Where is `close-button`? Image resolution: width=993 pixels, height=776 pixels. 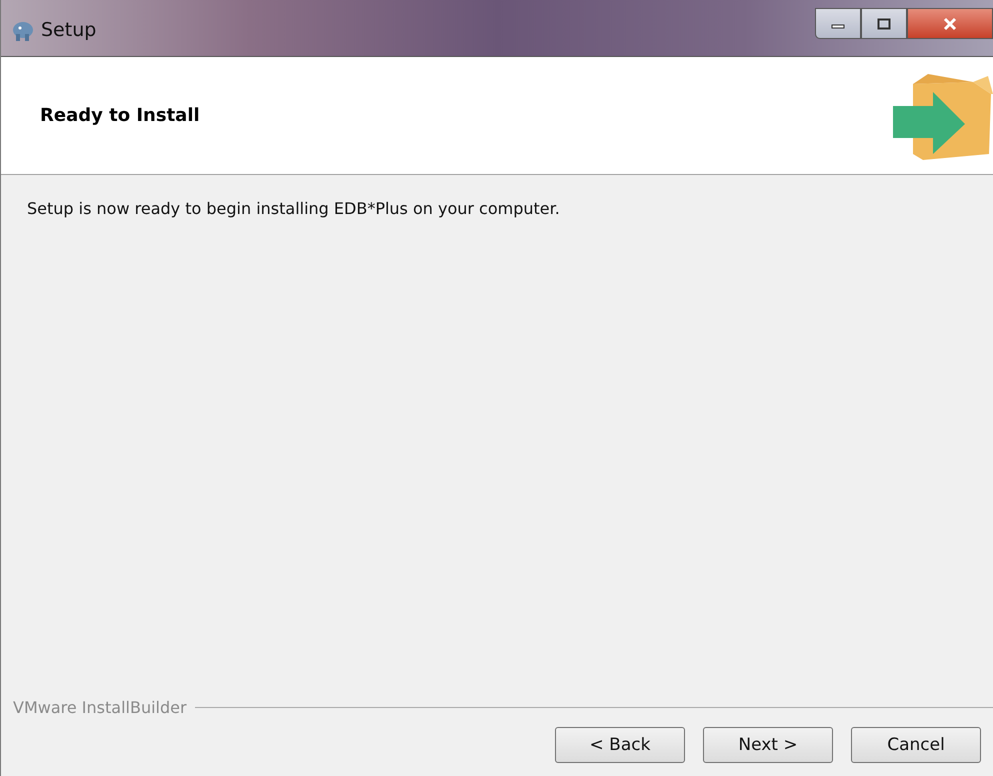
close-button is located at coordinates (950, 23).